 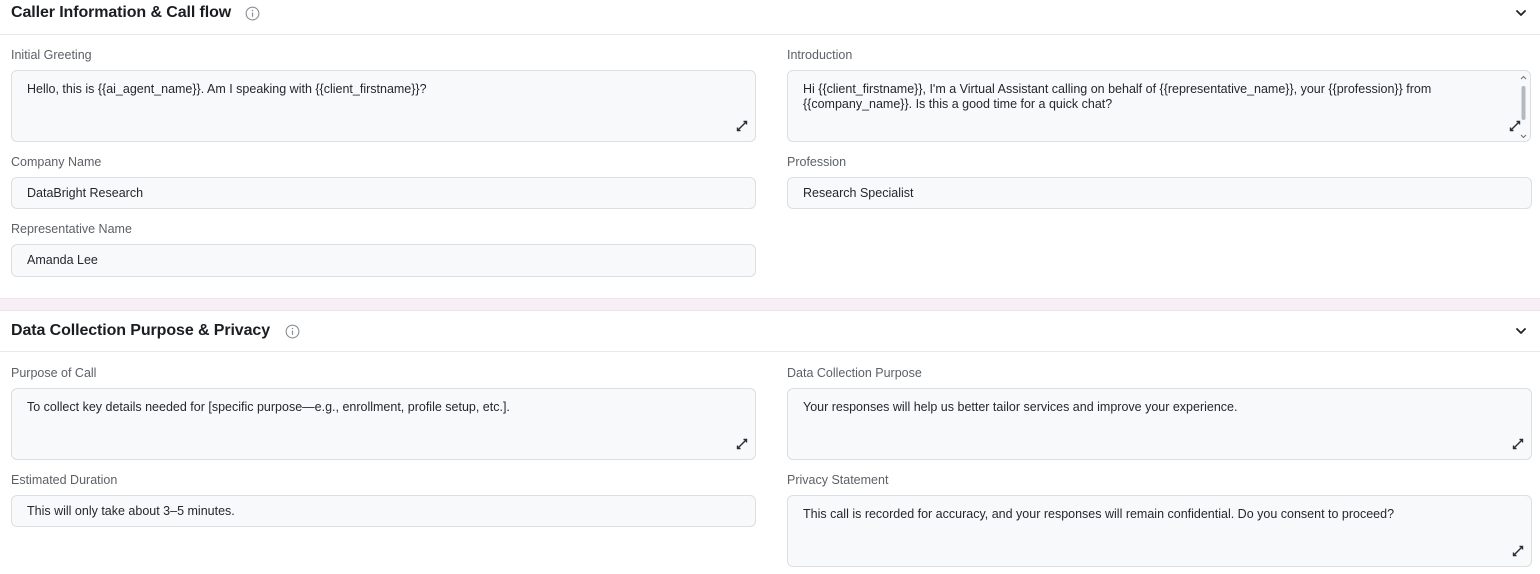 What do you see at coordinates (820, 55) in the screenshot?
I see `introduction-label: Introduction` at bounding box center [820, 55].